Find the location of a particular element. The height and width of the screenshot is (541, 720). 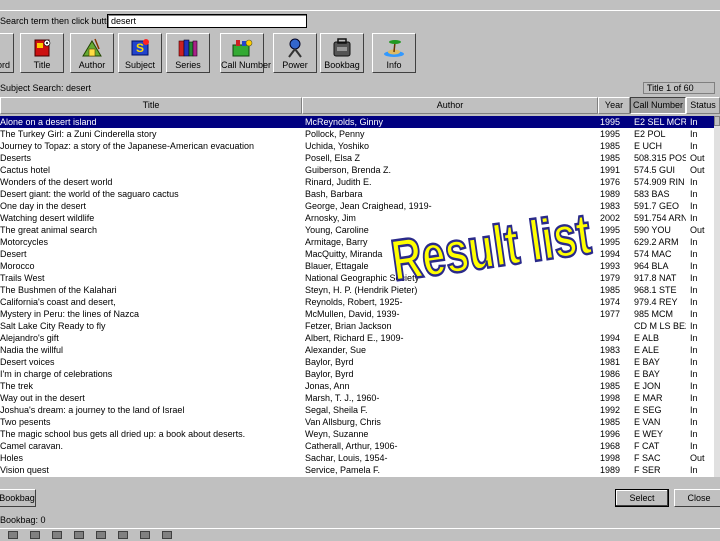

result-call-number: 508.315 POS is located at coordinates (660, 158).